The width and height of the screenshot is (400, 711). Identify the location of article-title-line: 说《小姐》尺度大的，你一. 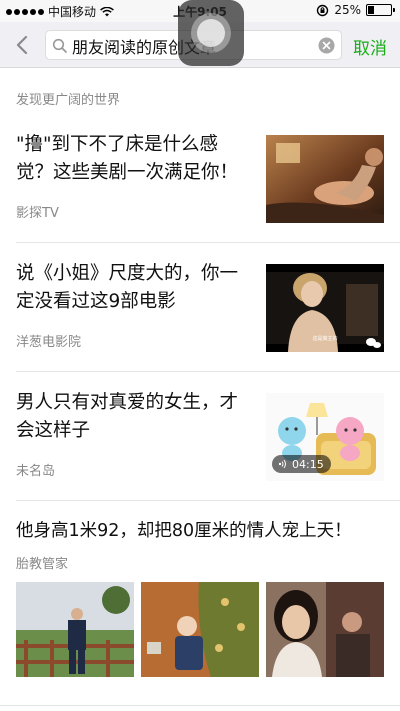
(127, 273).